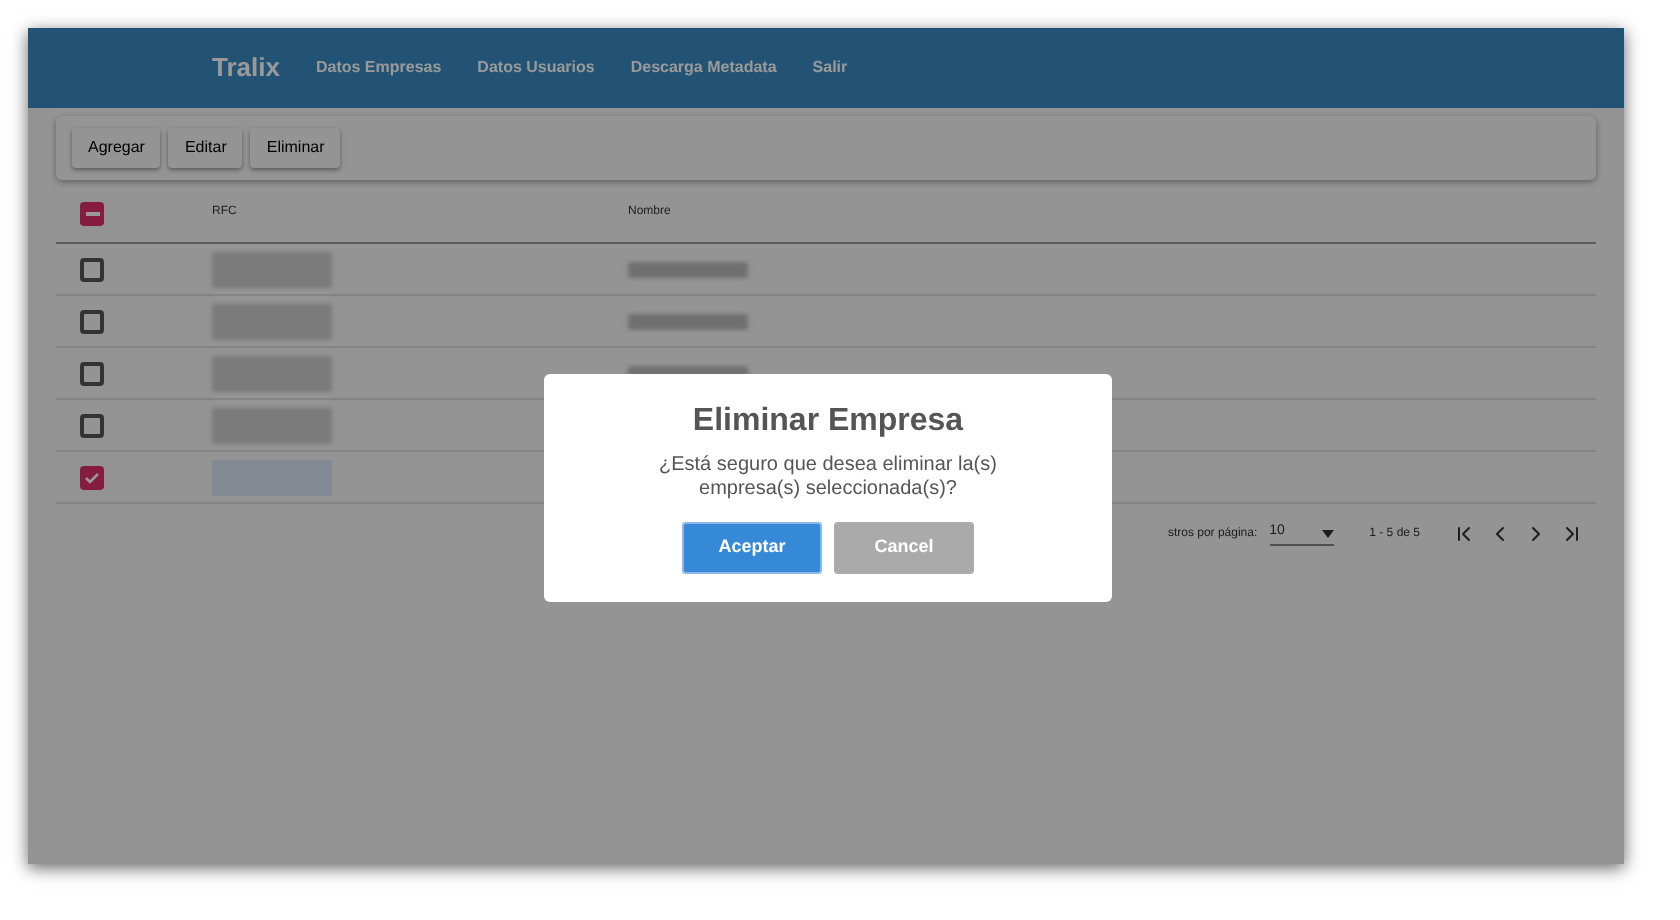 This screenshot has width=1680, height=920. What do you see at coordinates (703, 68) in the screenshot?
I see `nav-link: Descarga Metadata` at bounding box center [703, 68].